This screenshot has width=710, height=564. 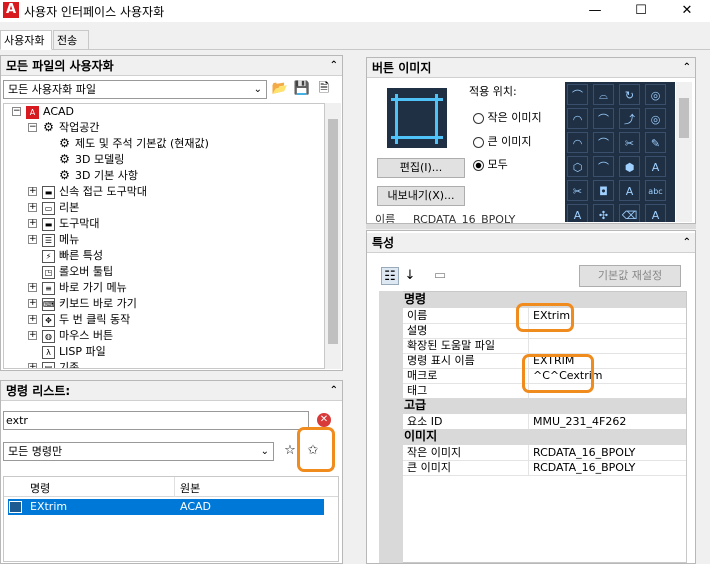 I want to click on property-category: ⊟이미지, so click(x=533, y=437).